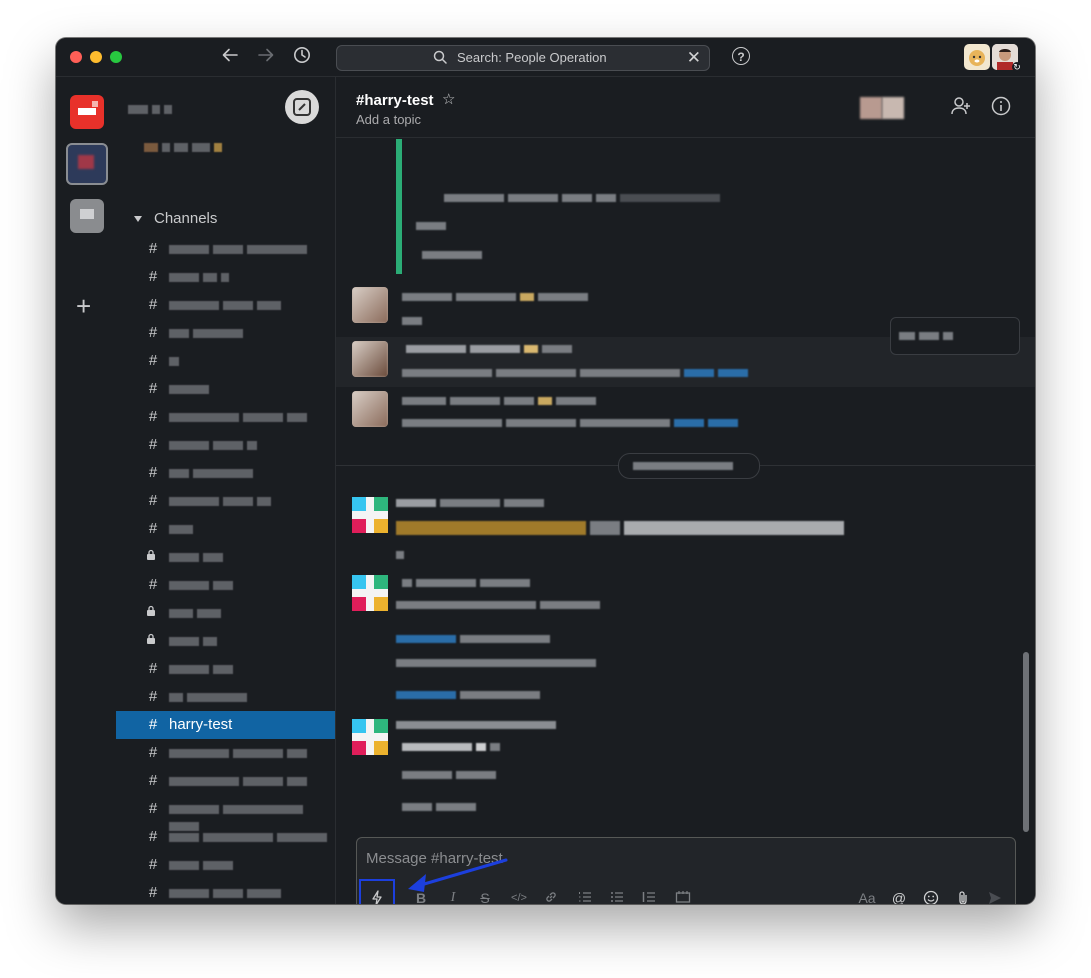 The image size is (1091, 978). I want to click on sidebar-channel-item: # harry-test, so click(225, 725).